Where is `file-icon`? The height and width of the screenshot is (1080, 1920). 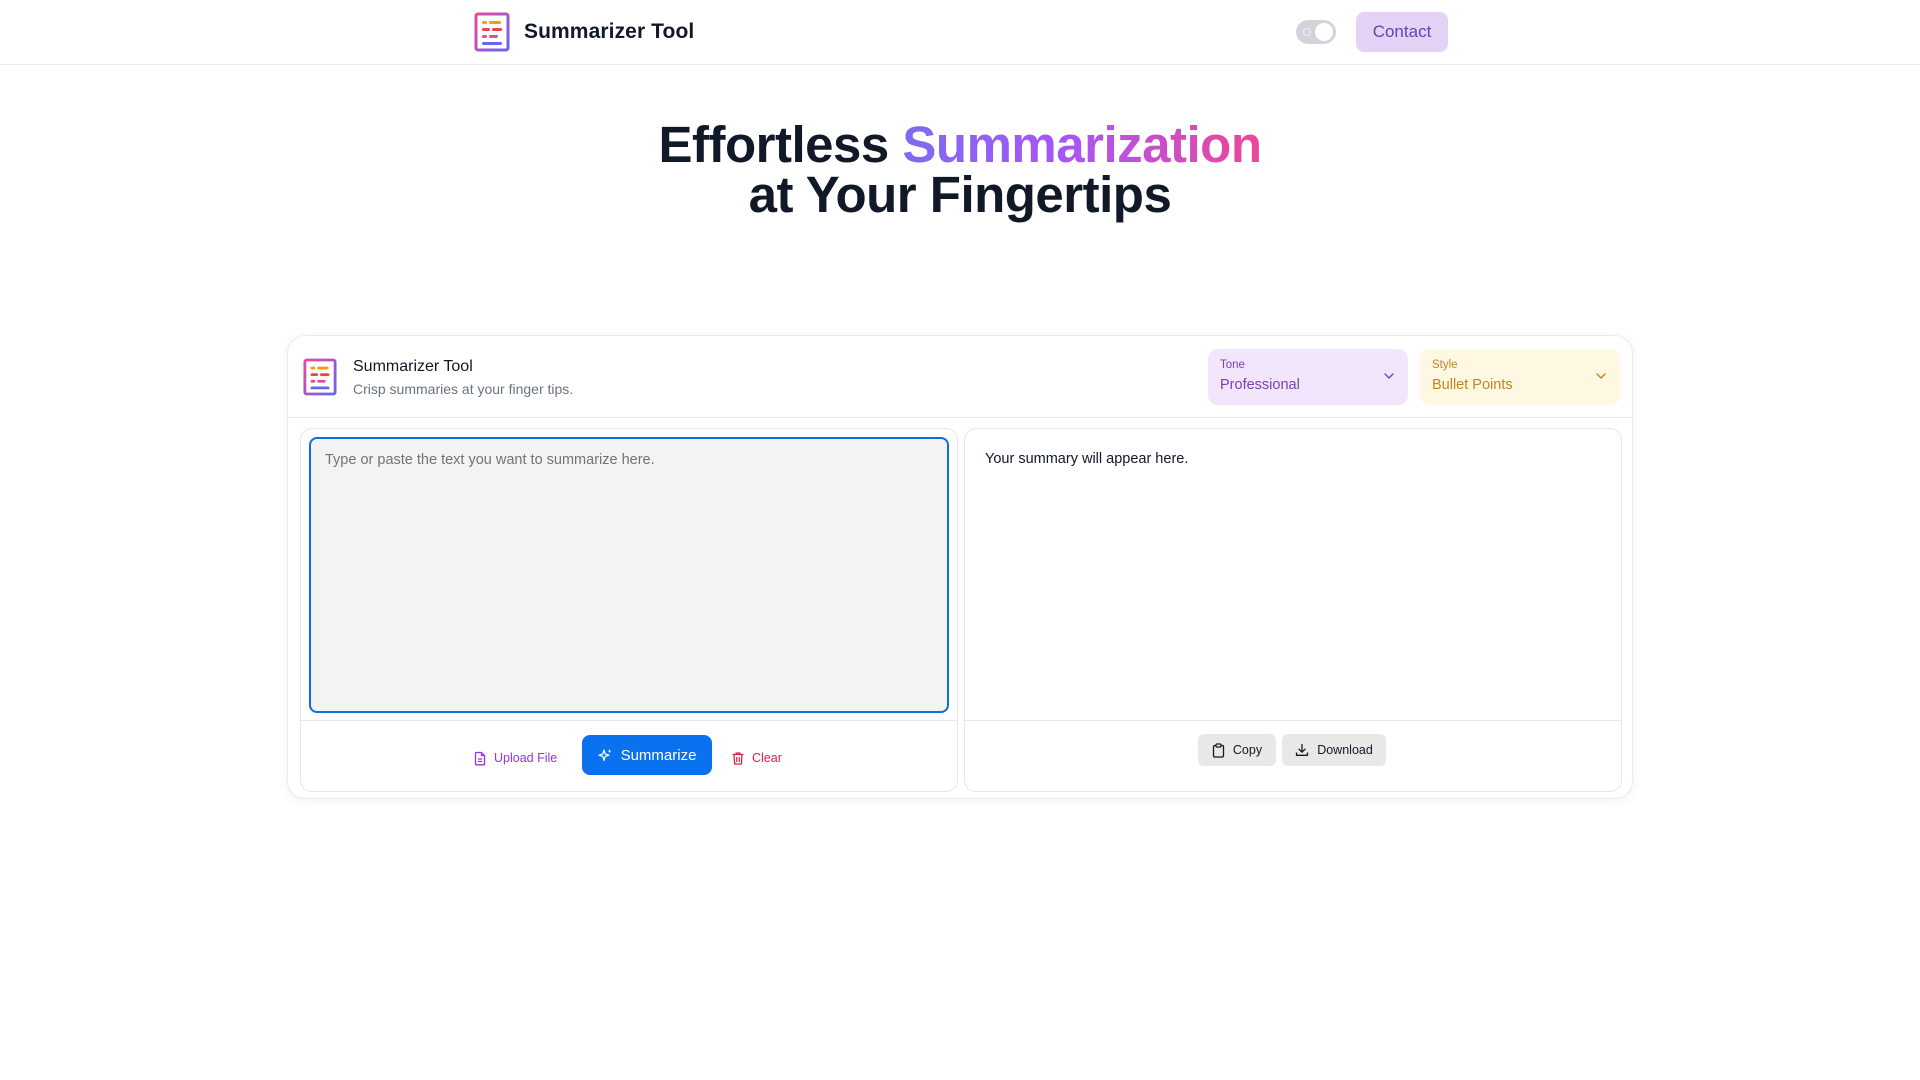 file-icon is located at coordinates (480, 758).